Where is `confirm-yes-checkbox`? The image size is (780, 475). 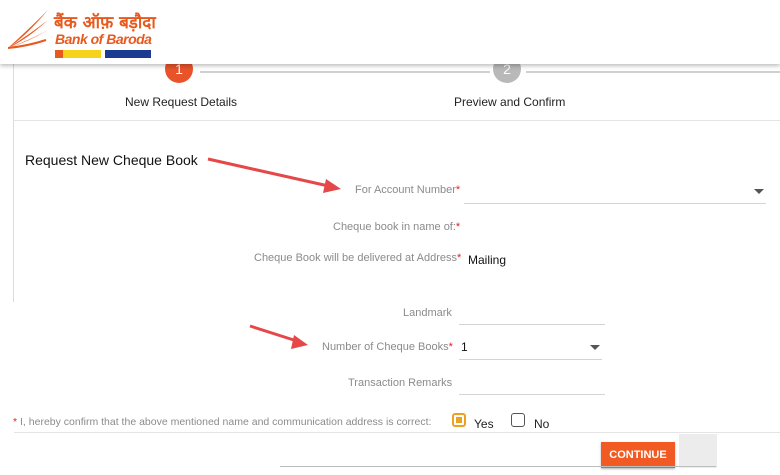
confirm-yes-checkbox is located at coordinates (459, 420).